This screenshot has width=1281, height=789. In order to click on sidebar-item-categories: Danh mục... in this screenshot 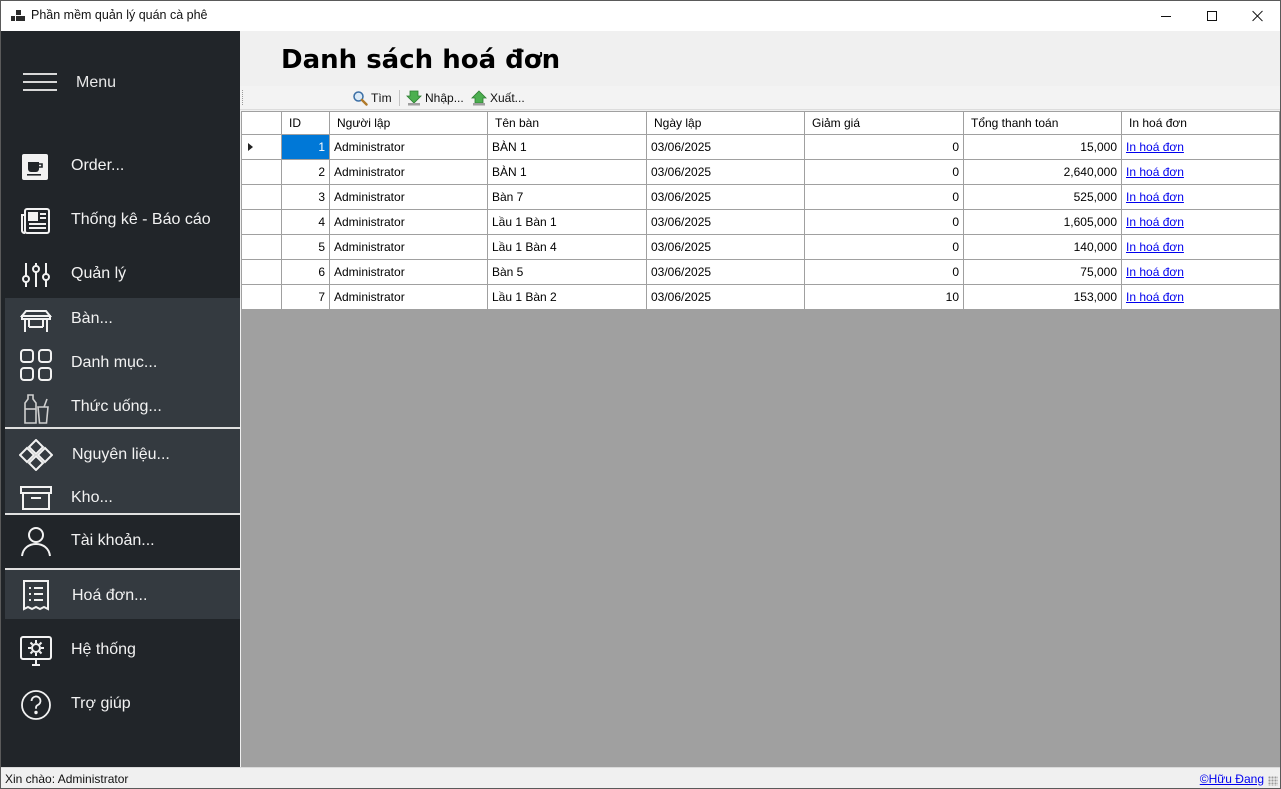, I will do `click(120, 363)`.